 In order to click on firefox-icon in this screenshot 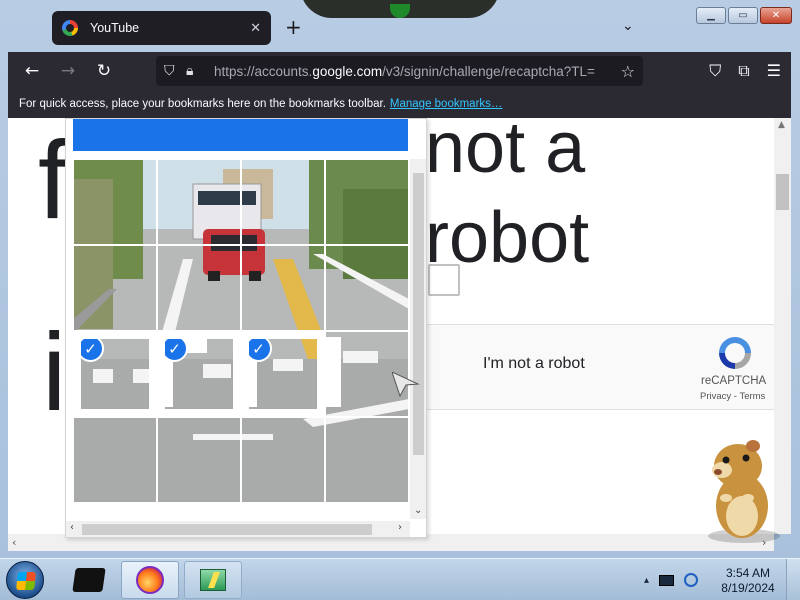, I will do `click(150, 580)`.